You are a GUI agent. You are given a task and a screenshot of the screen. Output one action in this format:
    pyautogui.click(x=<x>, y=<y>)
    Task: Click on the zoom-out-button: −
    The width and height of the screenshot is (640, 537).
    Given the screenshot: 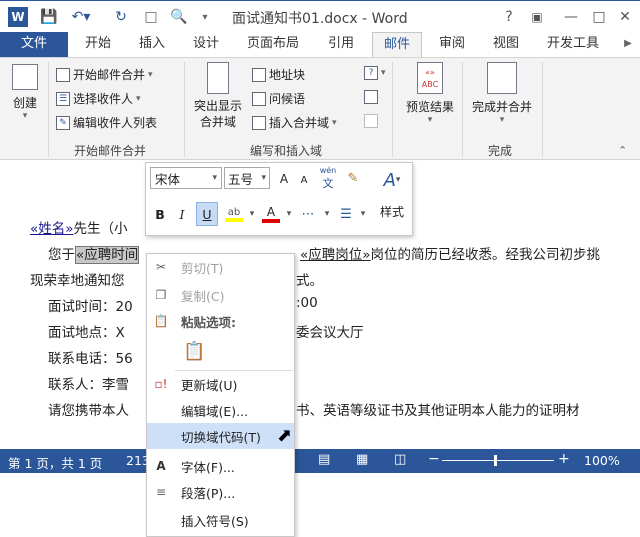 What is the action you would take?
    pyautogui.click(x=434, y=459)
    